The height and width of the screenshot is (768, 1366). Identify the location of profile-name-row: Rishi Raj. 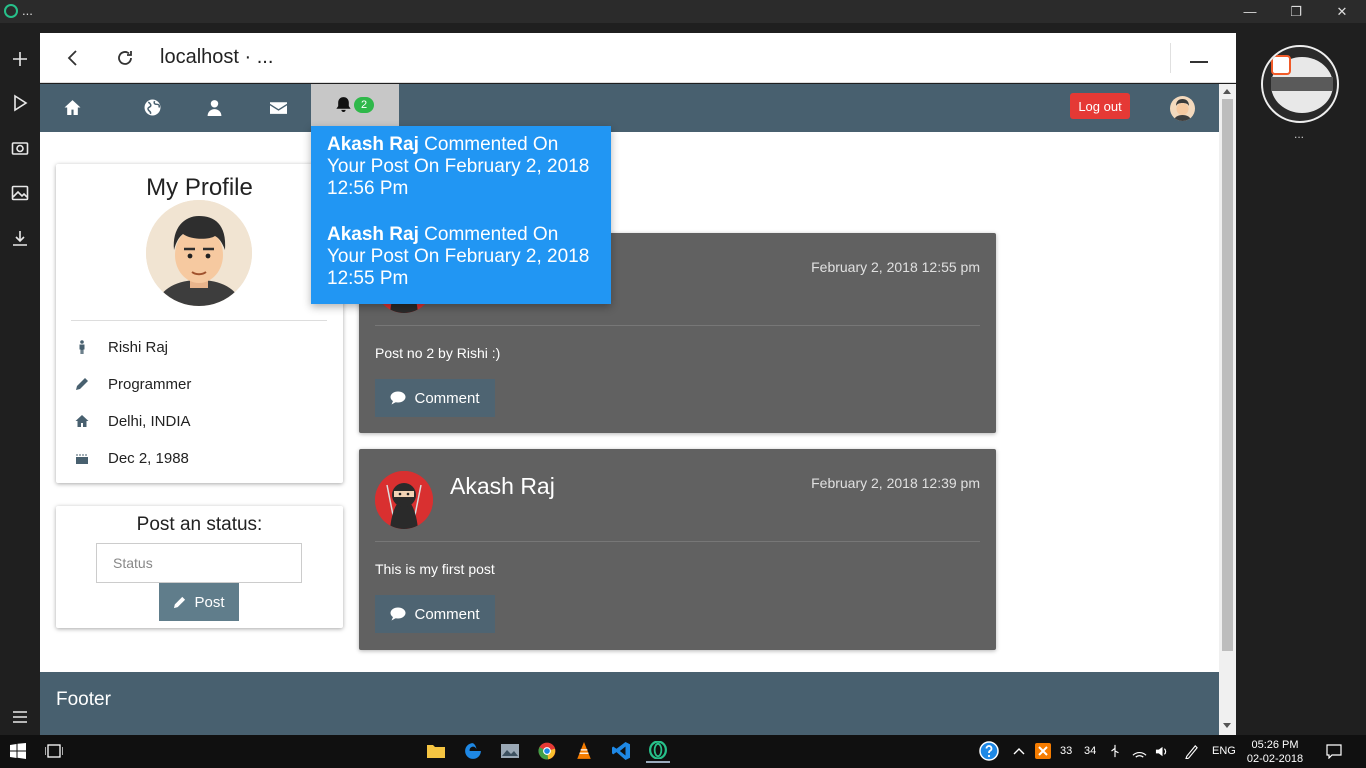
(121, 347).